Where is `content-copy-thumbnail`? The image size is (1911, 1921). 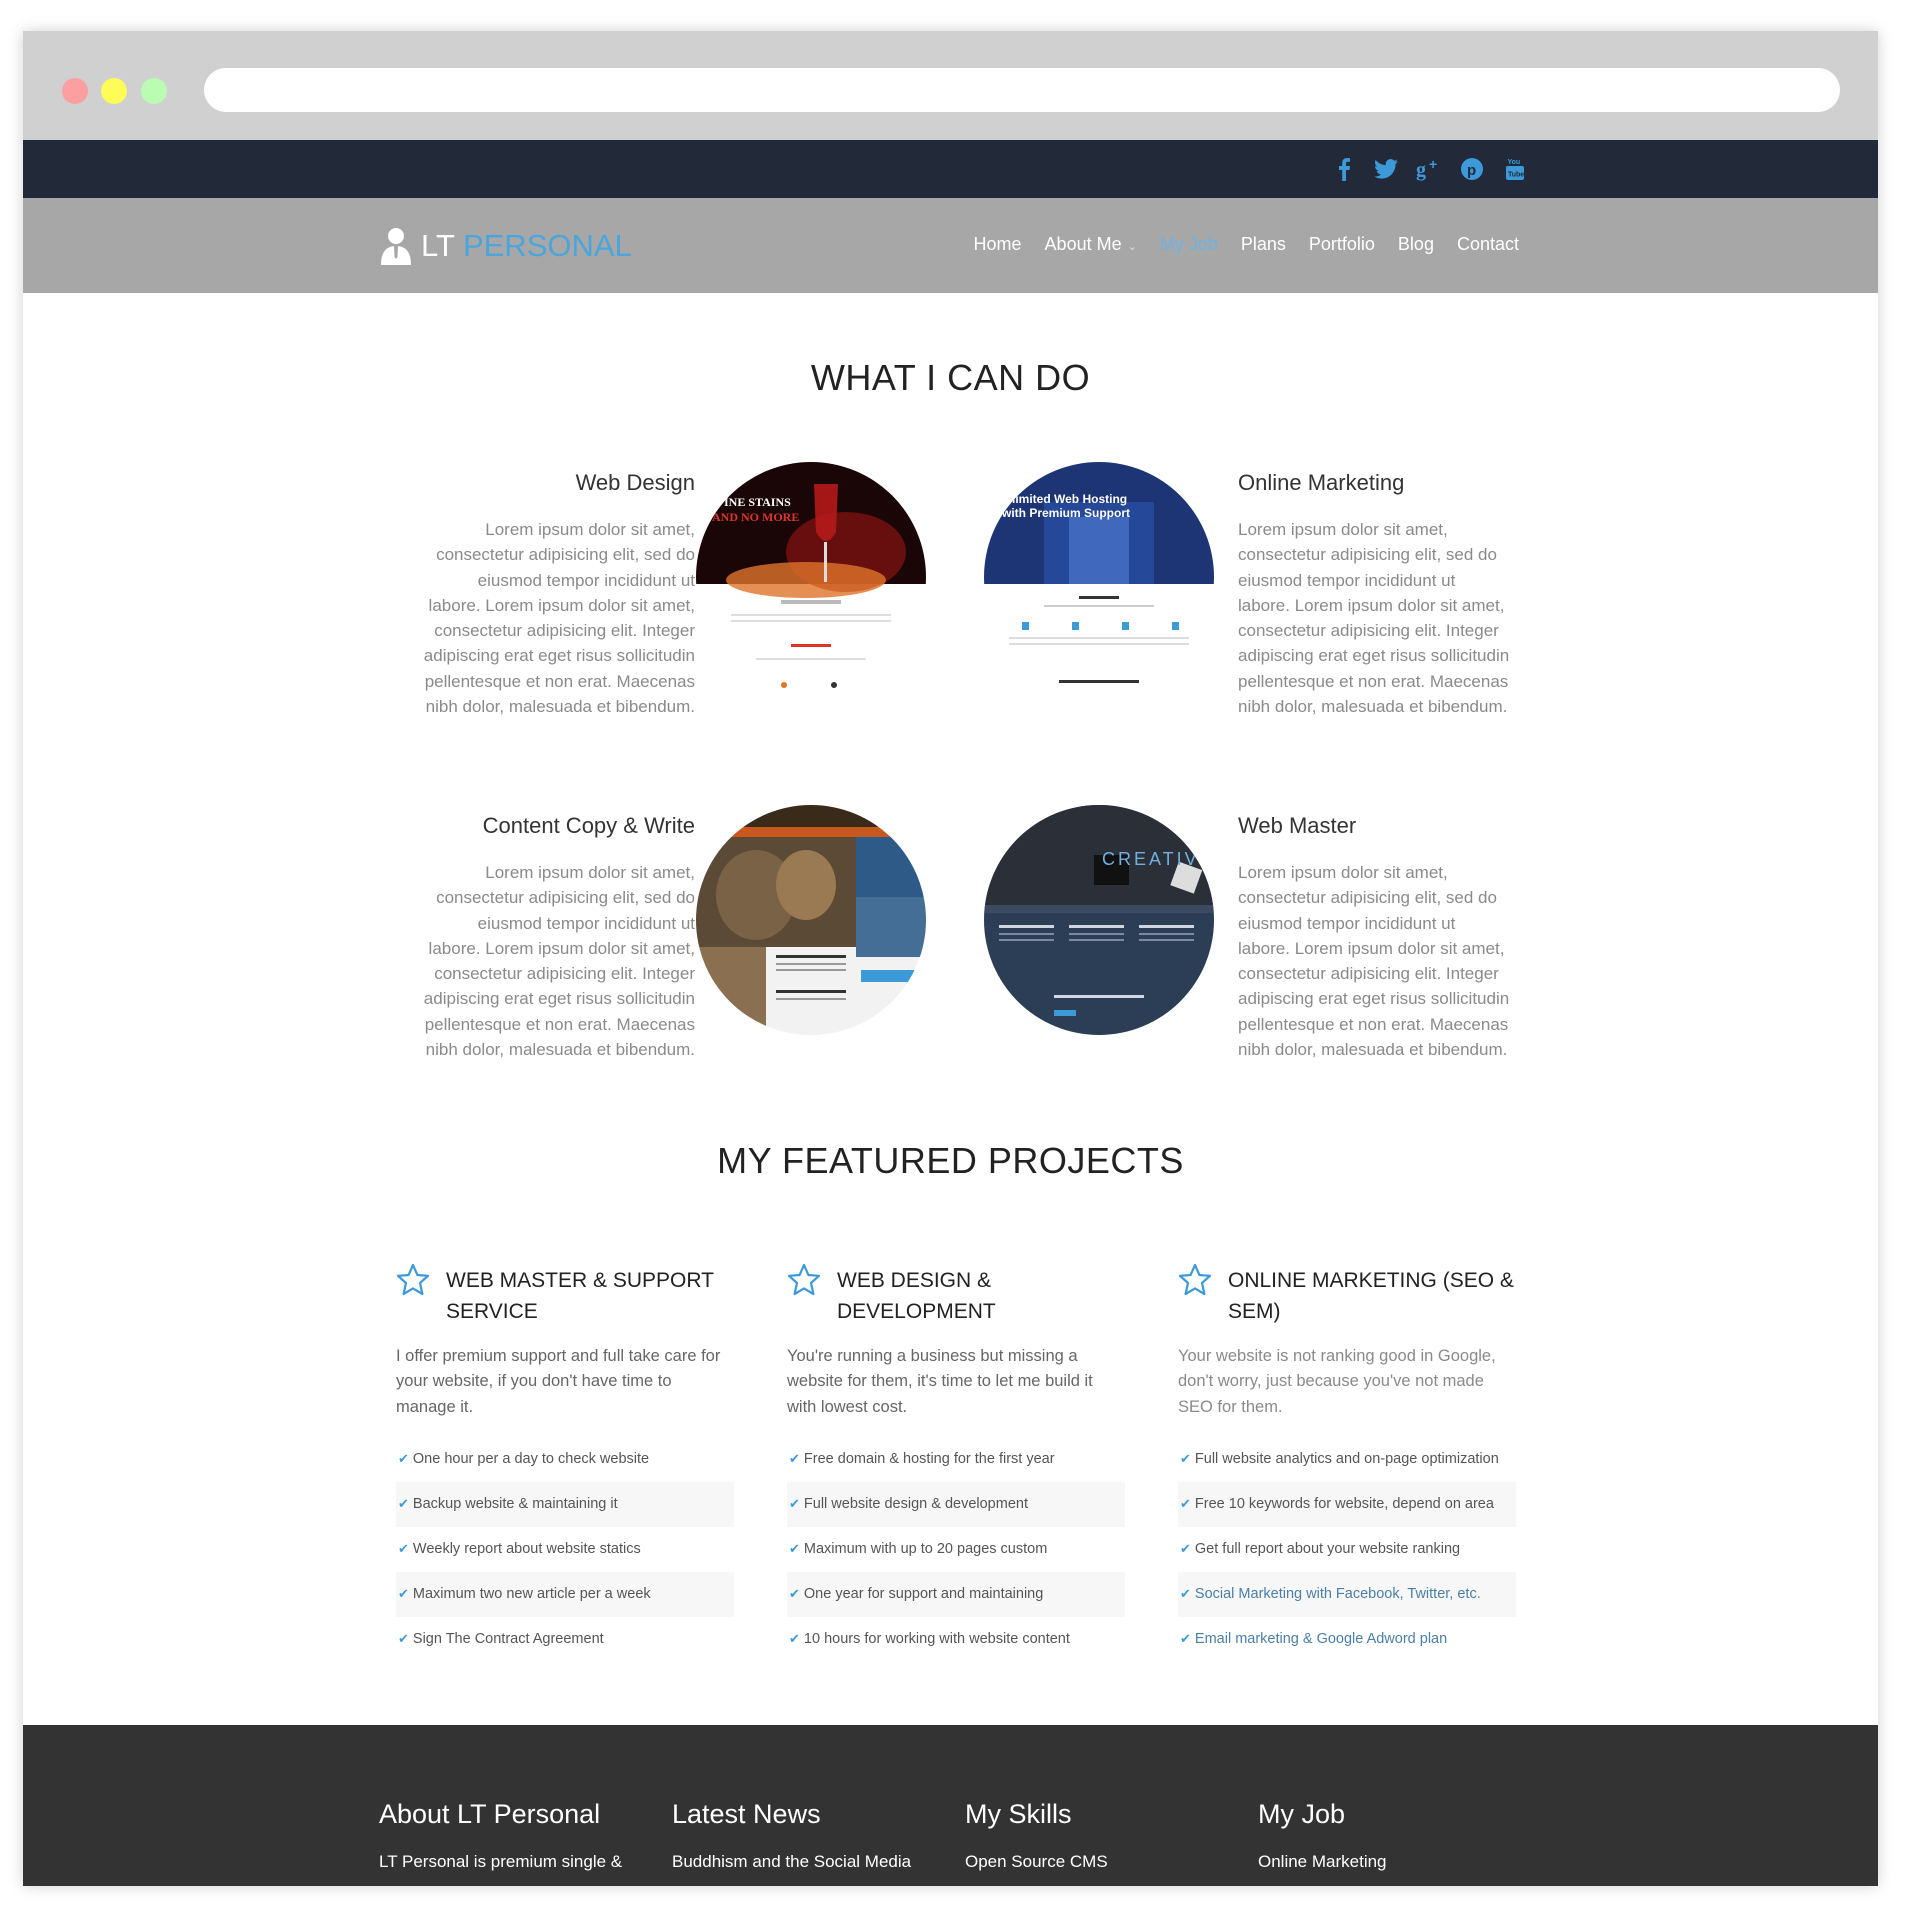 content-copy-thumbnail is located at coordinates (811, 920).